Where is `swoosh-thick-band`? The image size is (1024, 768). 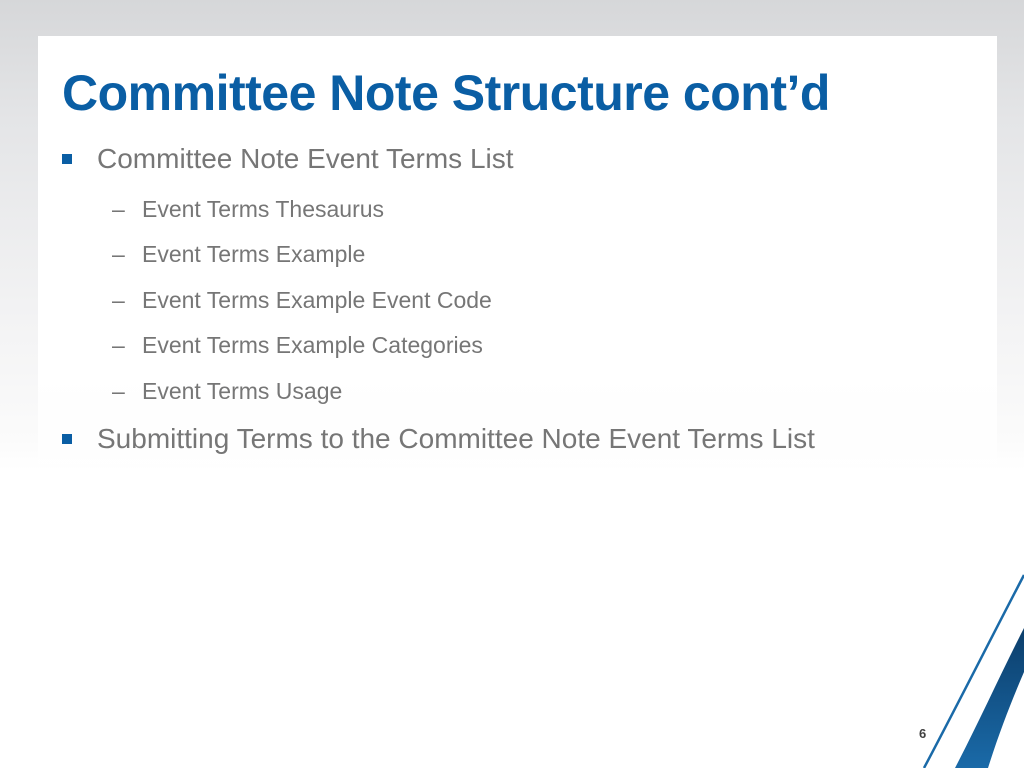 swoosh-thick-band is located at coordinates (989, 698).